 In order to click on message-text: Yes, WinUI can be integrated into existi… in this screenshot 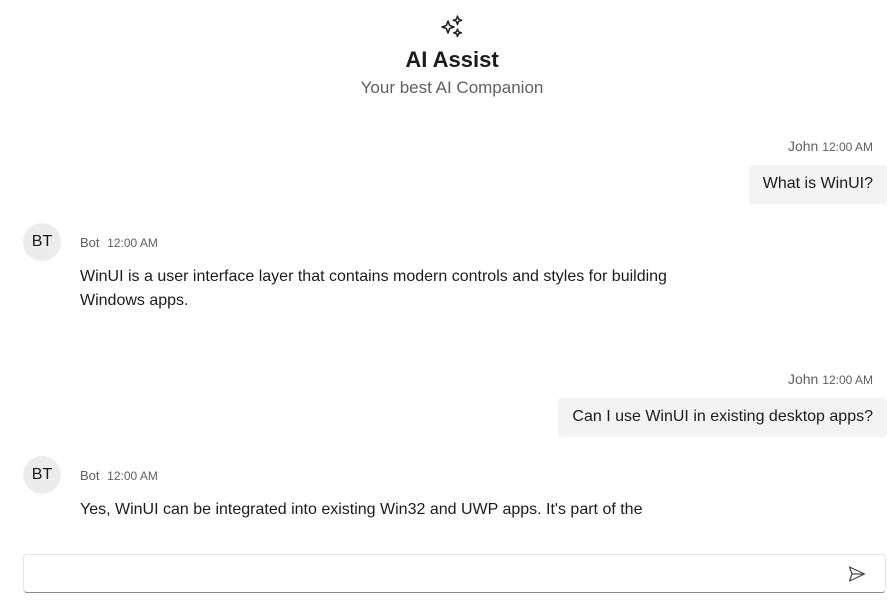, I will do `click(361, 509)`.